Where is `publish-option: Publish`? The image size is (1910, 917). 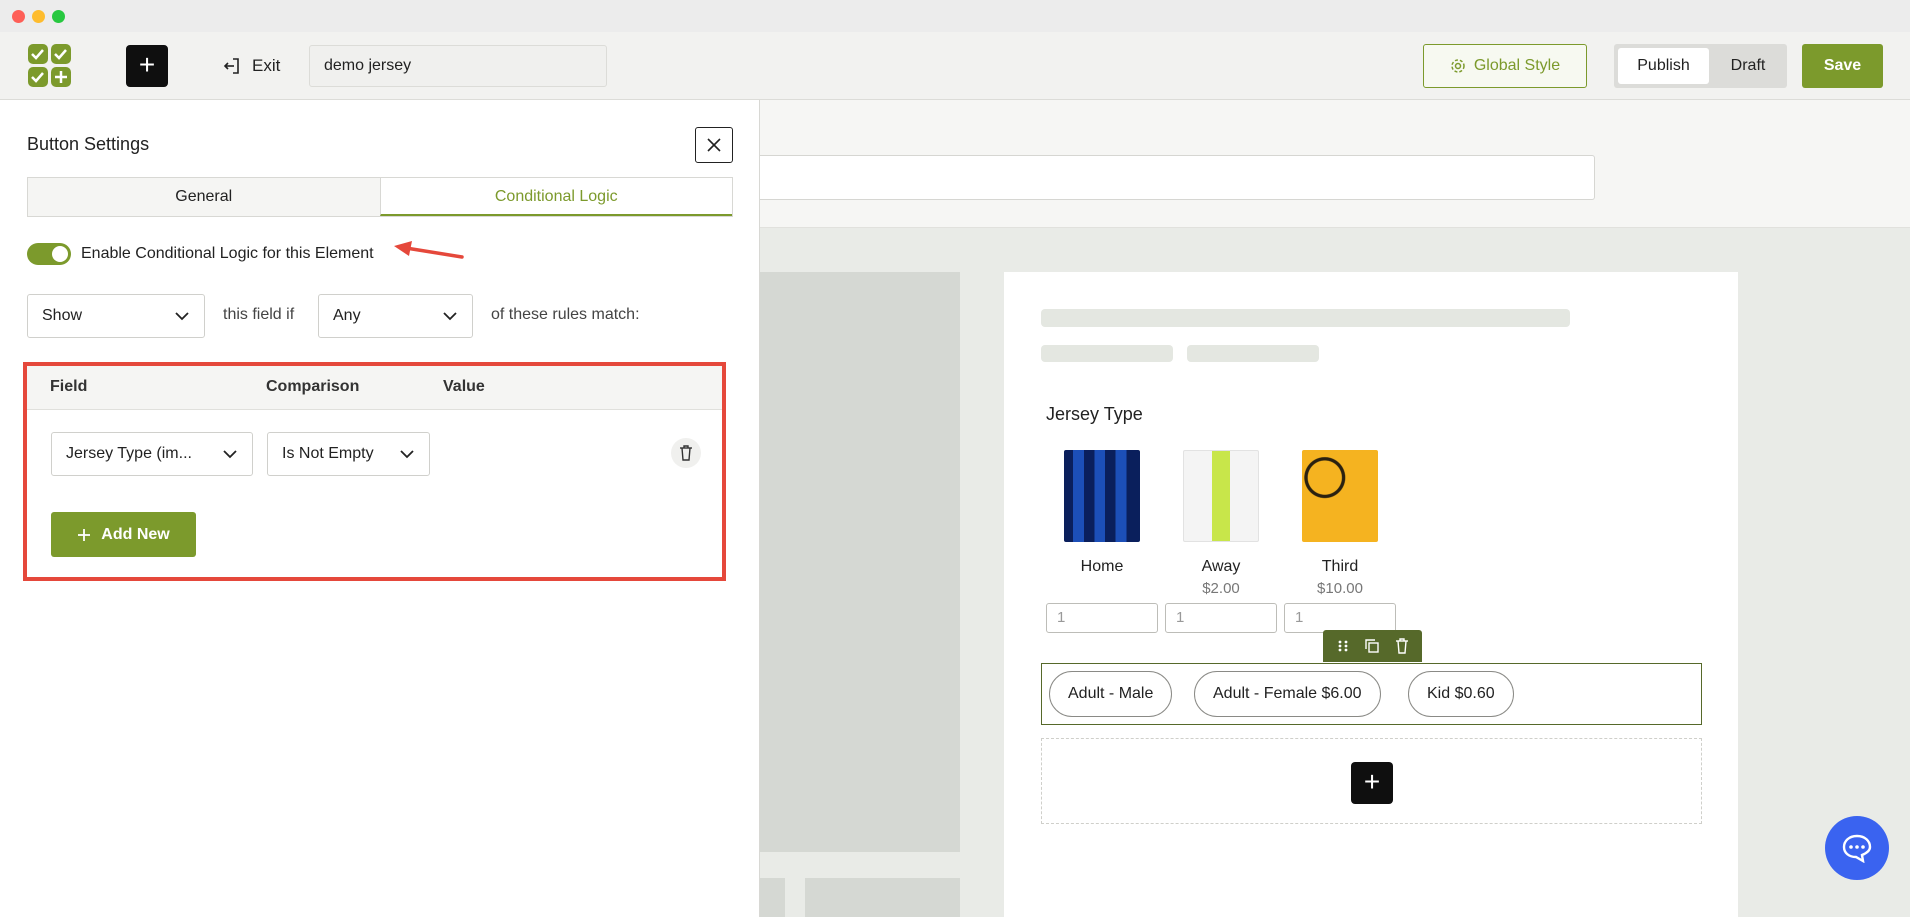 publish-option: Publish is located at coordinates (1663, 66).